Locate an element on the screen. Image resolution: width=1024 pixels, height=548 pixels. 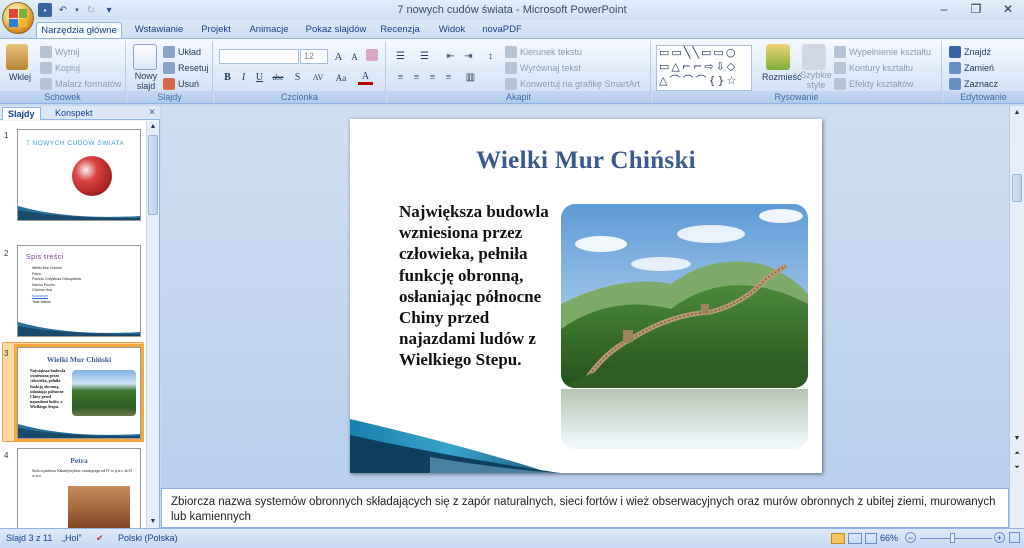
zoom-level: 66% is located at coordinates (889, 538).